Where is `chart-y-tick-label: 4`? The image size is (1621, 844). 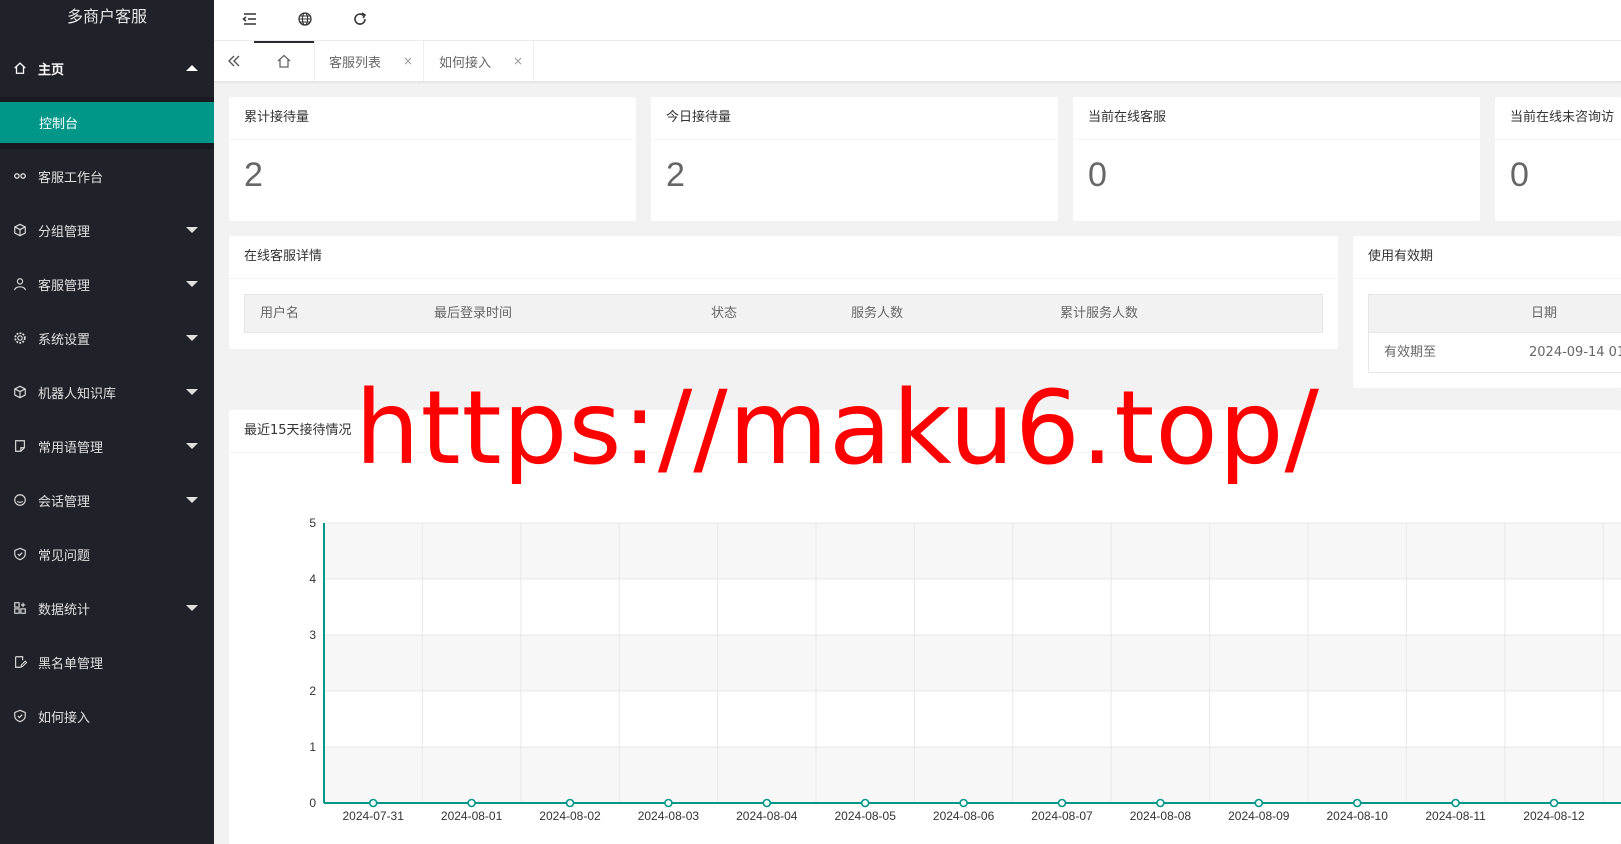
chart-y-tick-label: 4 is located at coordinates (312, 579).